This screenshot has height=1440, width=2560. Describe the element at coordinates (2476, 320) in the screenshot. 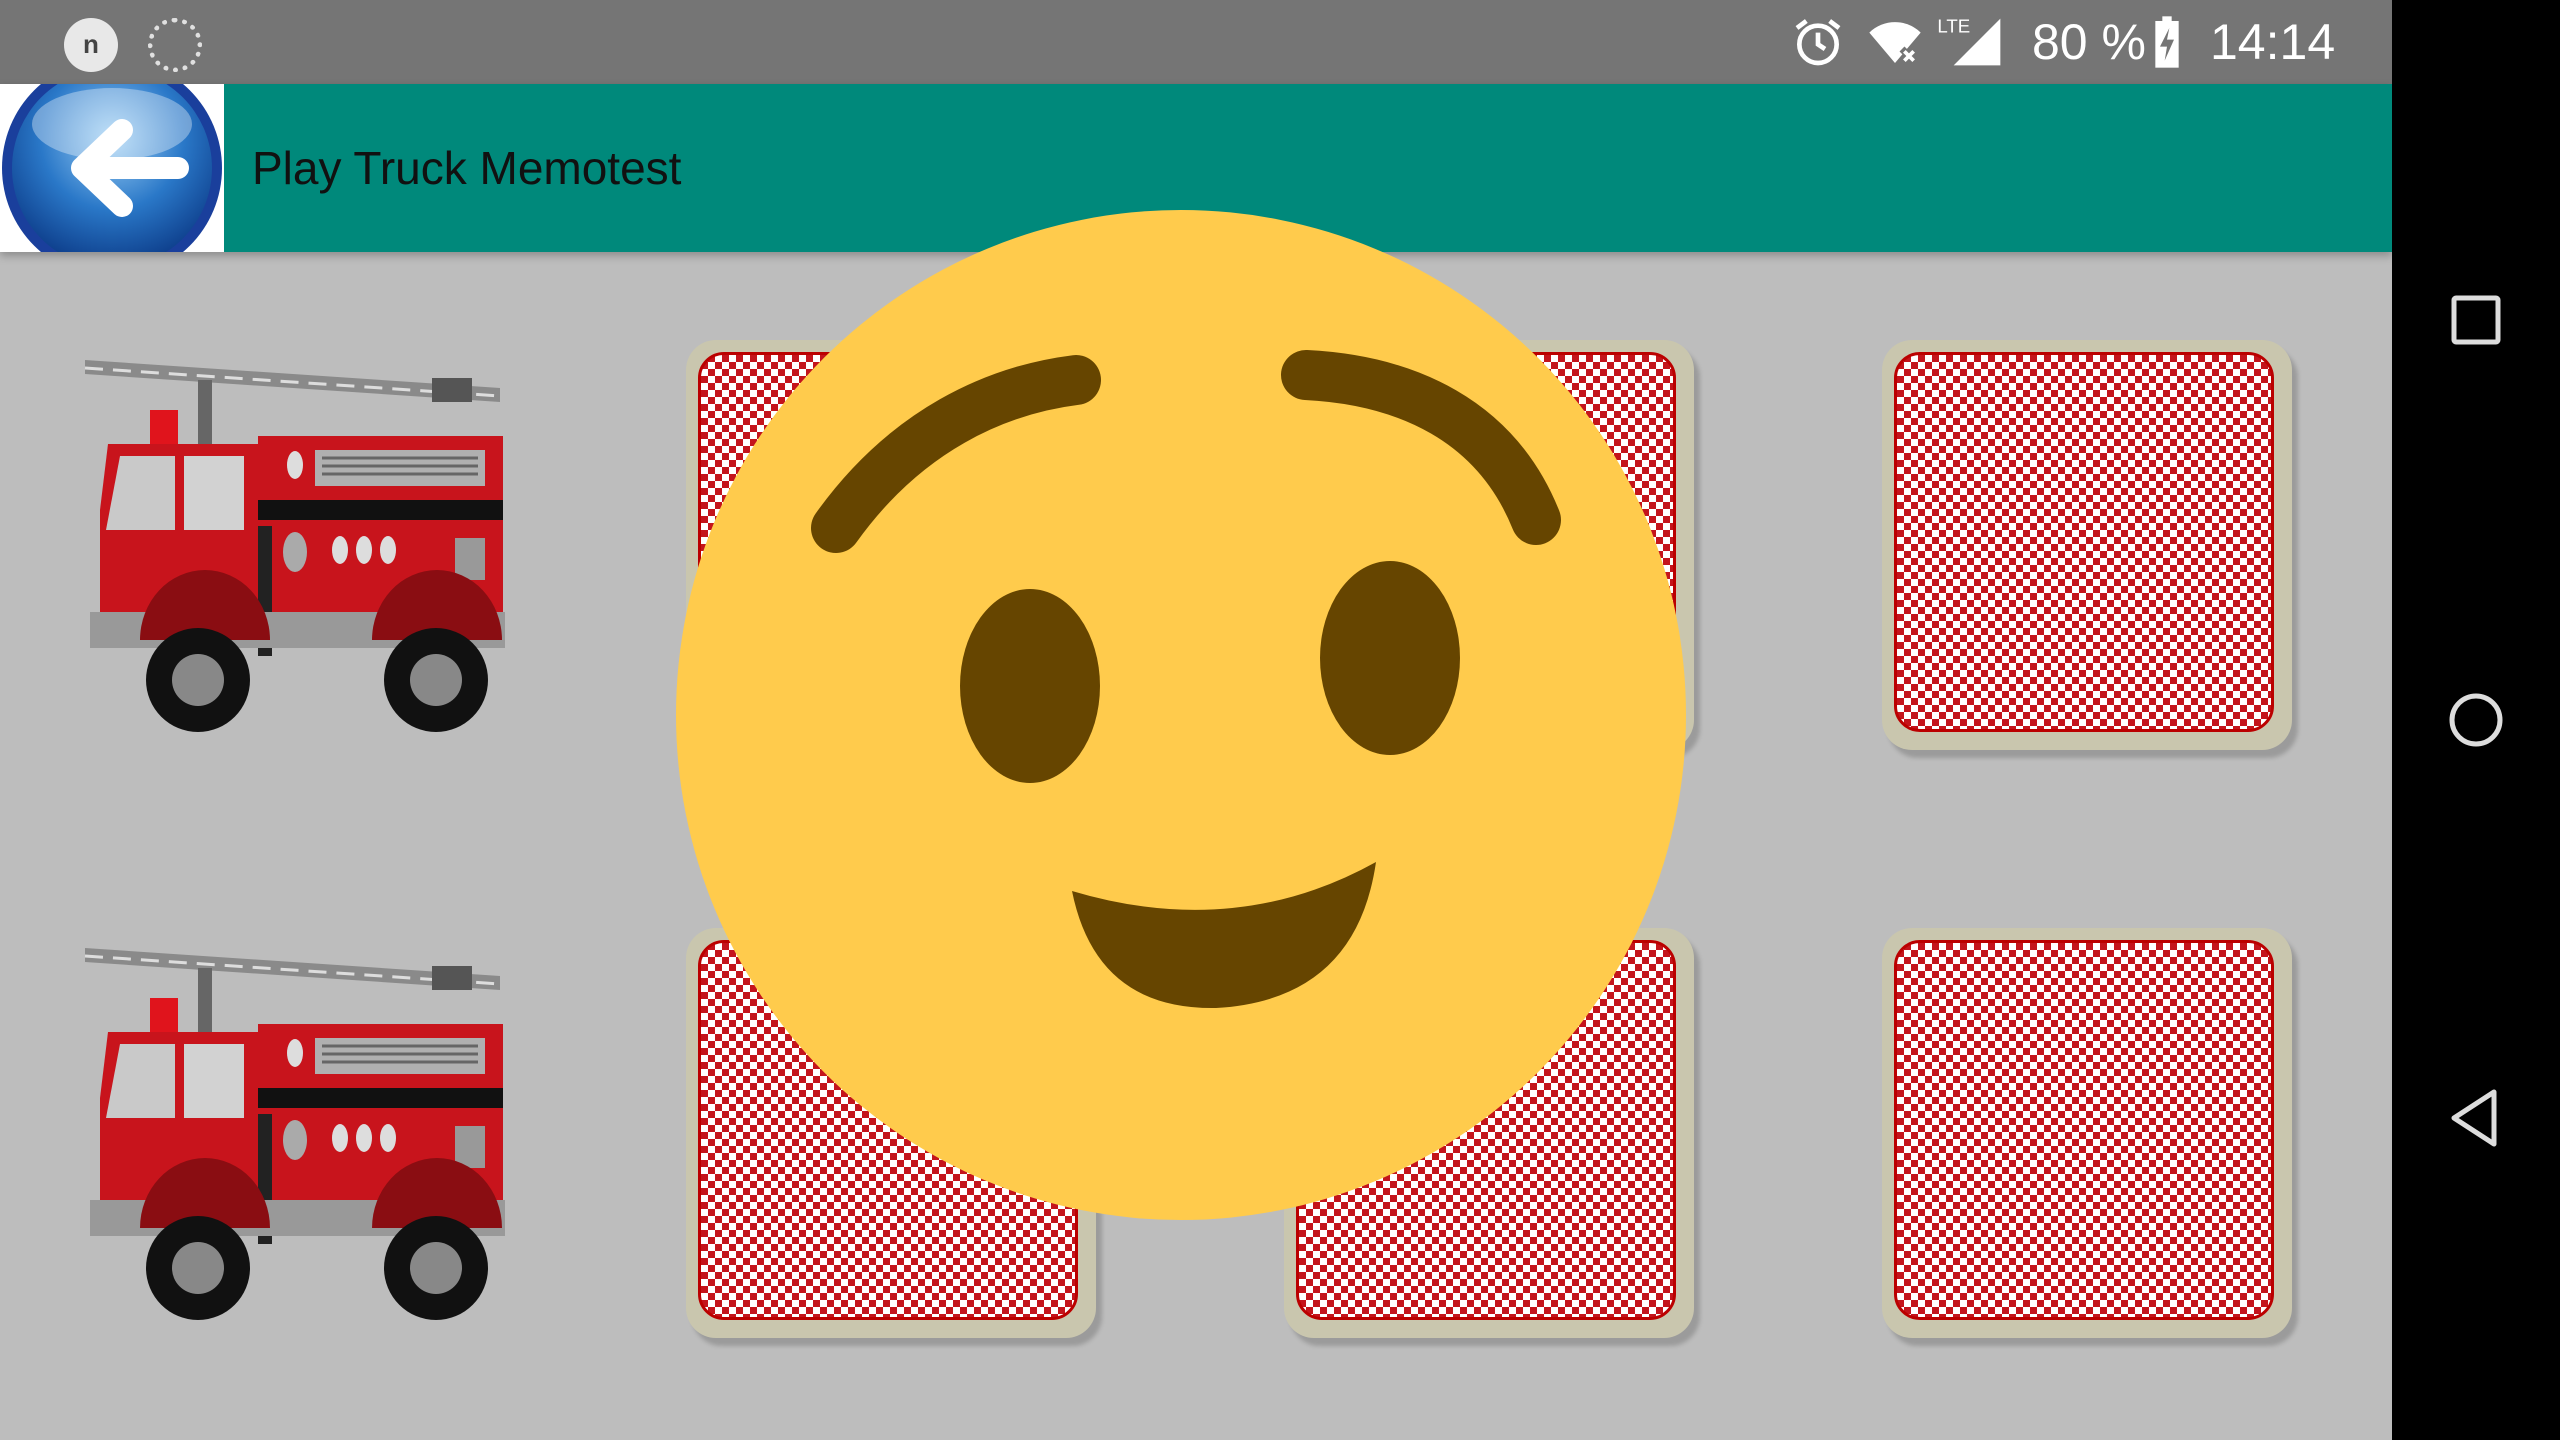

I see `recents-icon` at that location.